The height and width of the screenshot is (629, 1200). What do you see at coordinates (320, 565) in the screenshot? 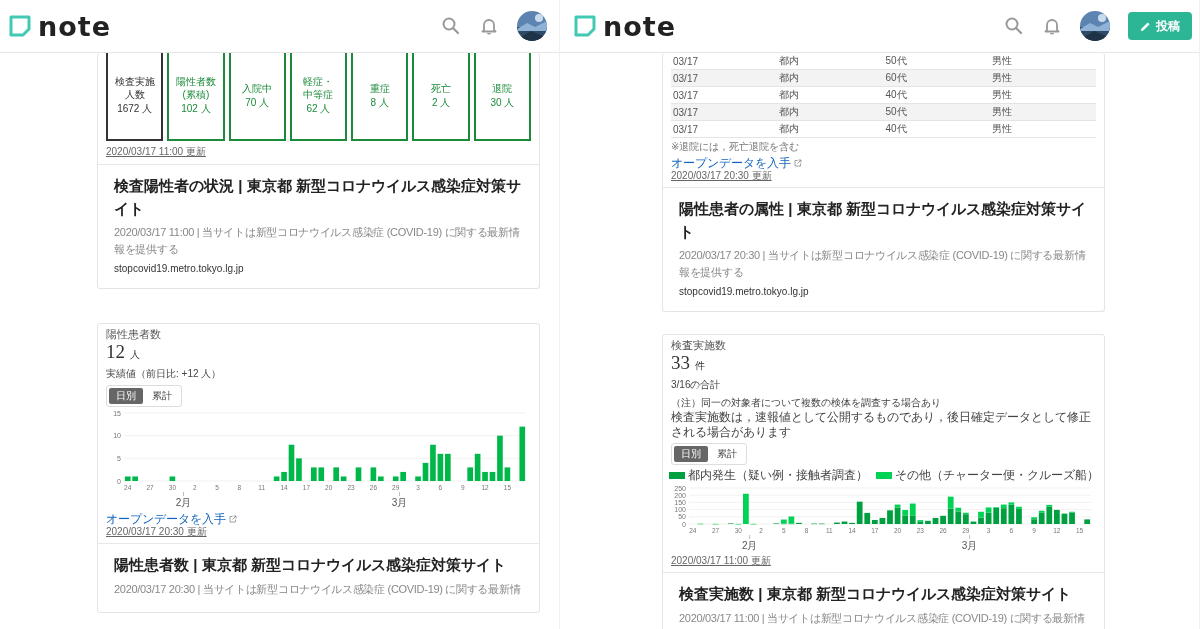
I see `card-title: 陽性患者数 | 東京都 新型コロナウイルス感染症対策サイト` at bounding box center [320, 565].